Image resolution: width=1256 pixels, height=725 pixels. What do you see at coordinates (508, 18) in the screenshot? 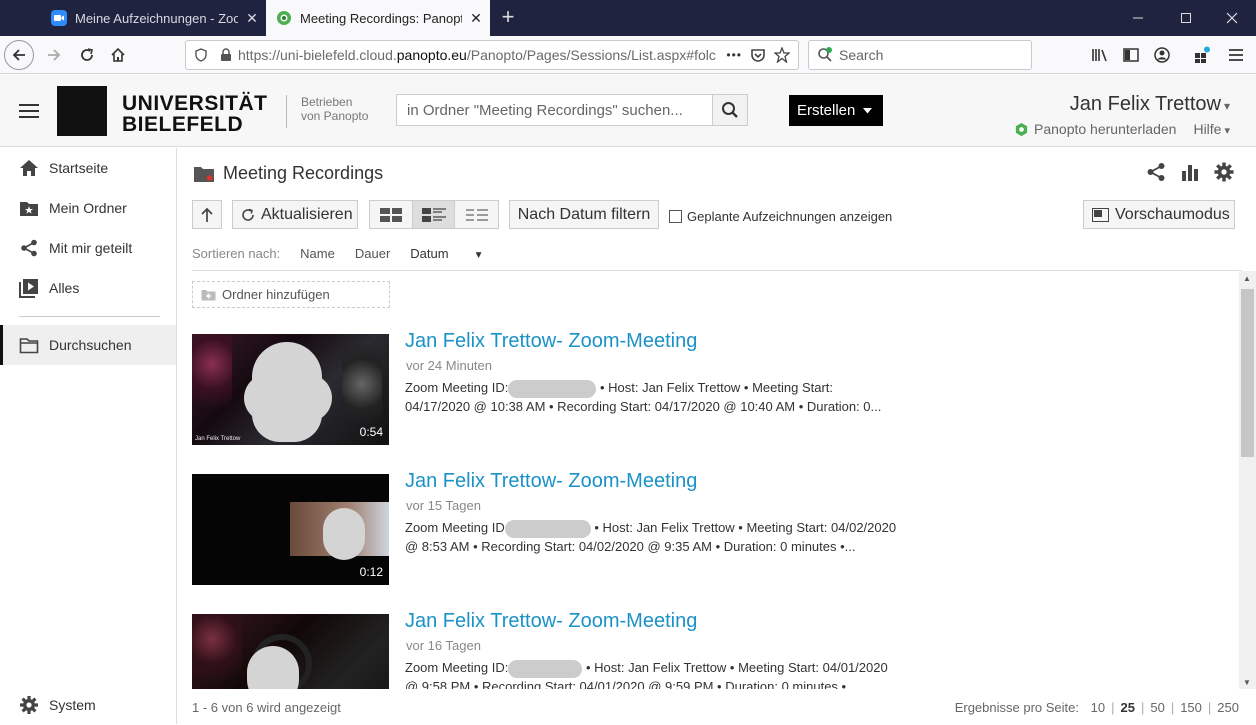
I see `new-tab-button: +` at bounding box center [508, 18].